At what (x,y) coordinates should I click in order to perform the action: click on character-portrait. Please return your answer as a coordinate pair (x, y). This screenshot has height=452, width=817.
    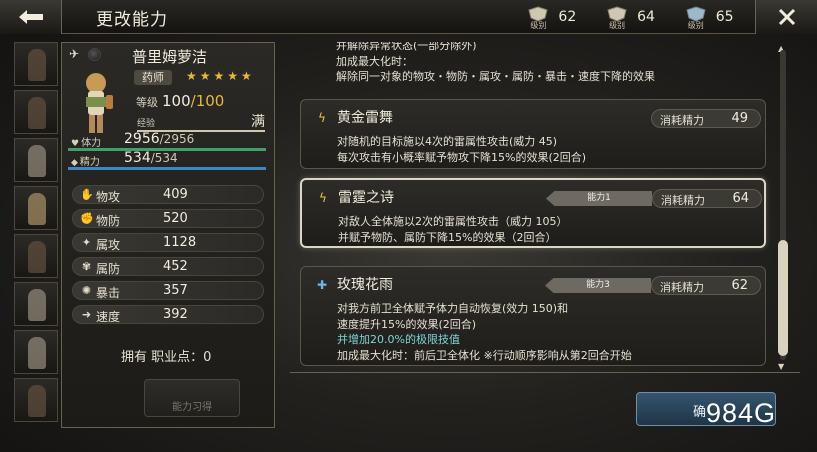
    Looking at the image, I should click on (96, 104).